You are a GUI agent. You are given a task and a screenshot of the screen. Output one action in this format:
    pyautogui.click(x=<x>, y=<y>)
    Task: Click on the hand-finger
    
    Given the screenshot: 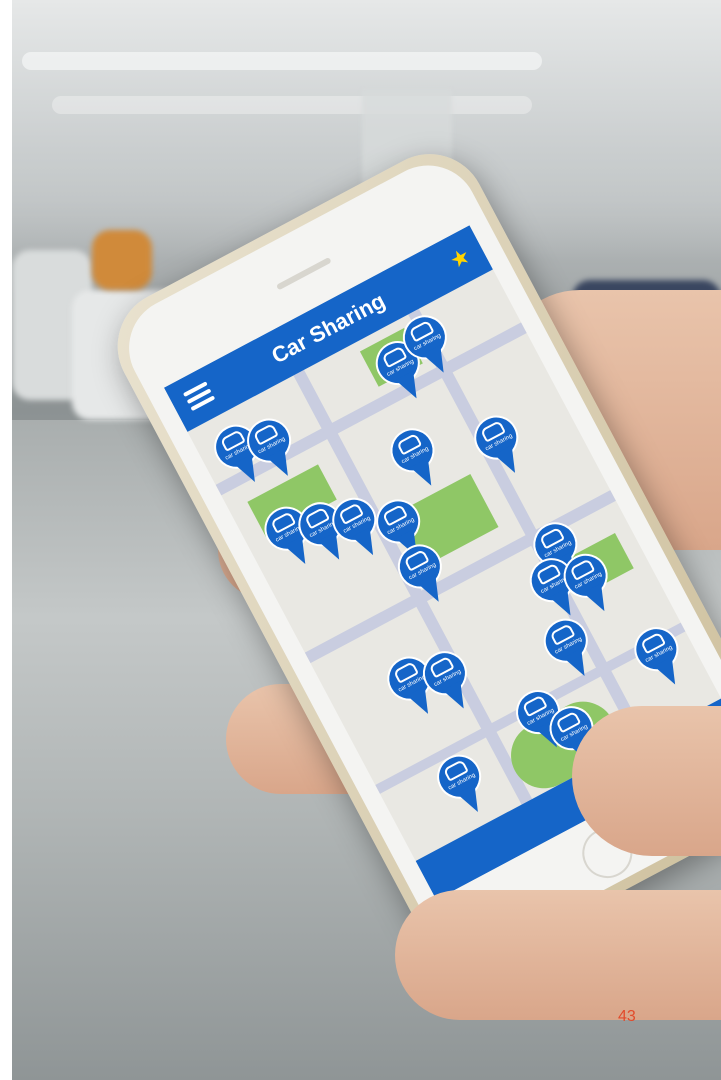 What is the action you would take?
    pyautogui.click(x=558, y=955)
    